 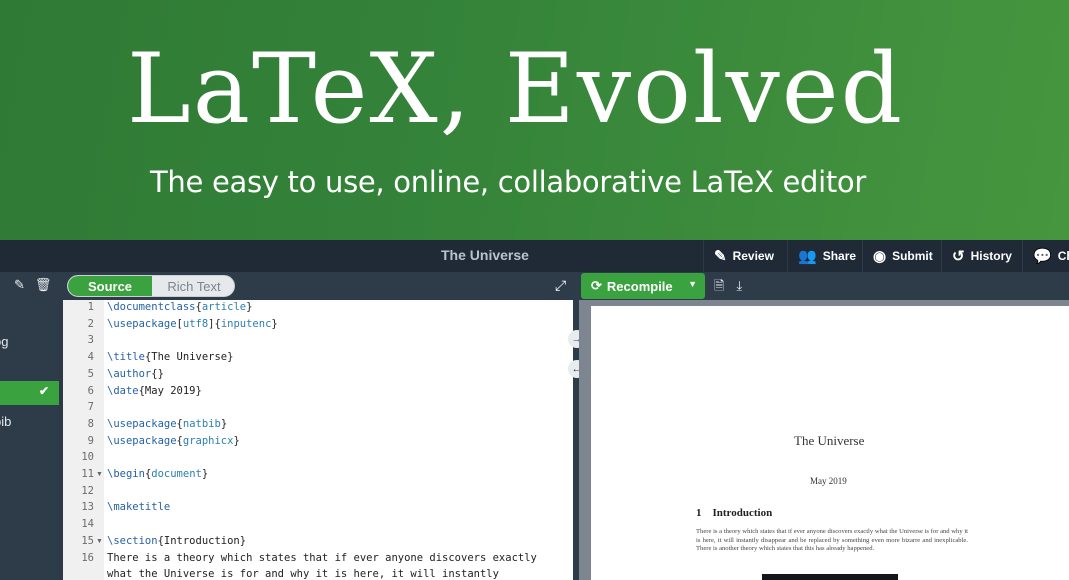 What do you see at coordinates (880, 256) in the screenshot?
I see `globe-icon: ◉` at bounding box center [880, 256].